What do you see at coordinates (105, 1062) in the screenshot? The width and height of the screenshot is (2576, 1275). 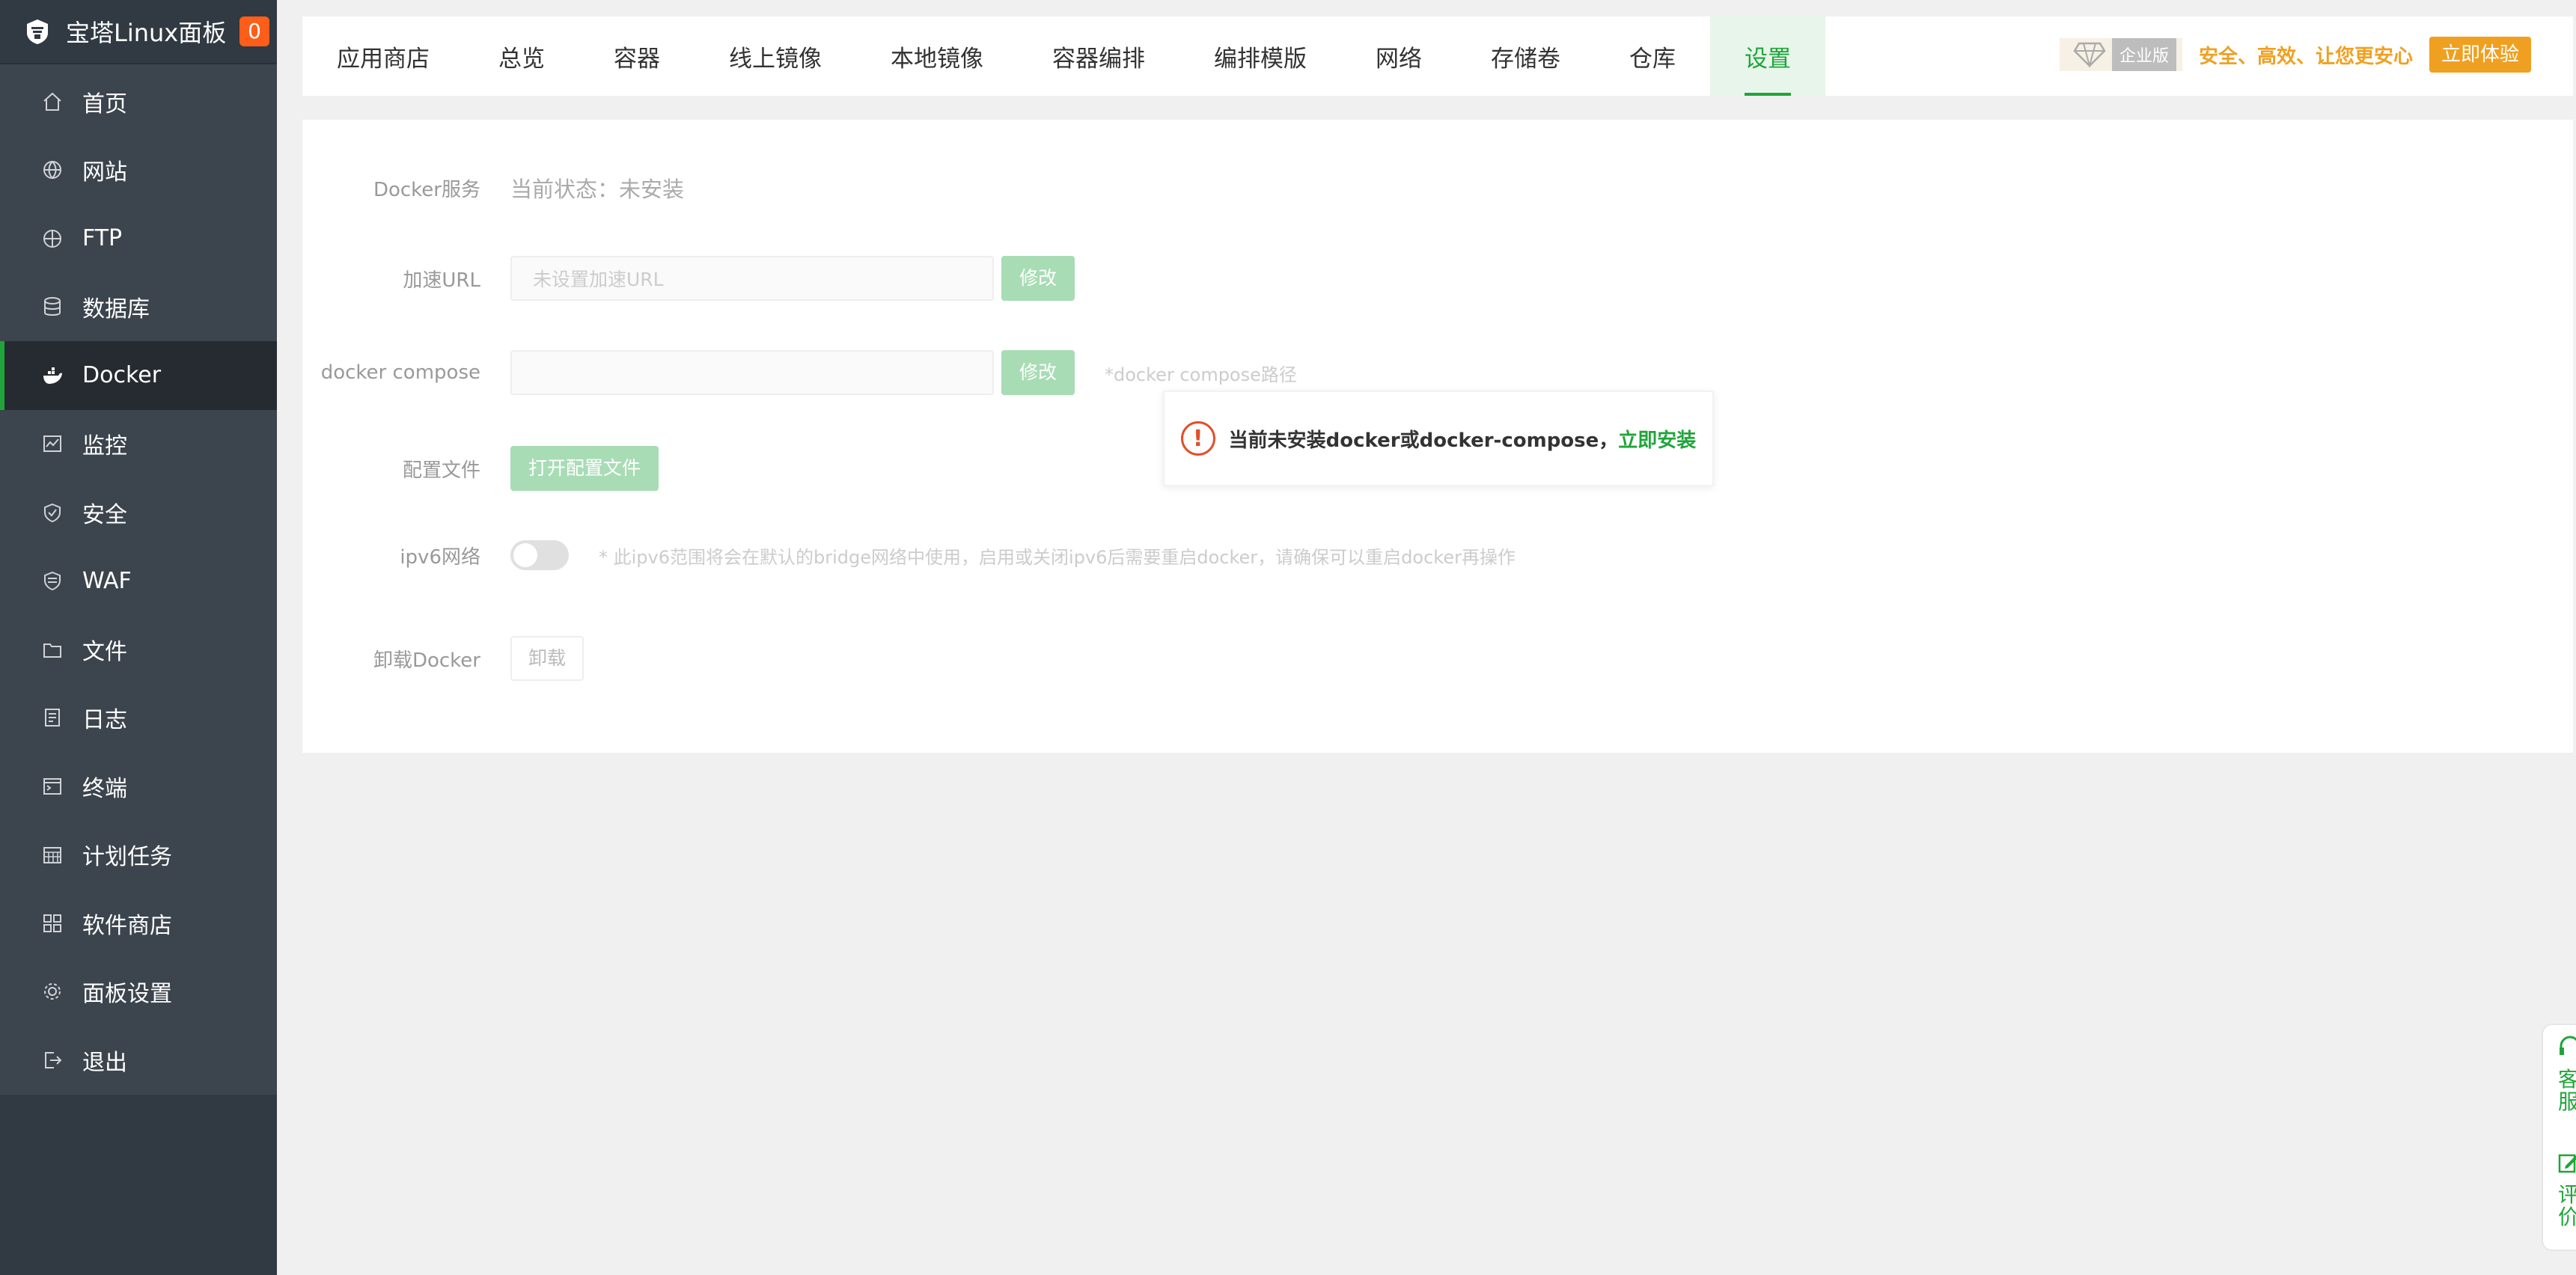 I see `sidebar-item-label: 退出` at bounding box center [105, 1062].